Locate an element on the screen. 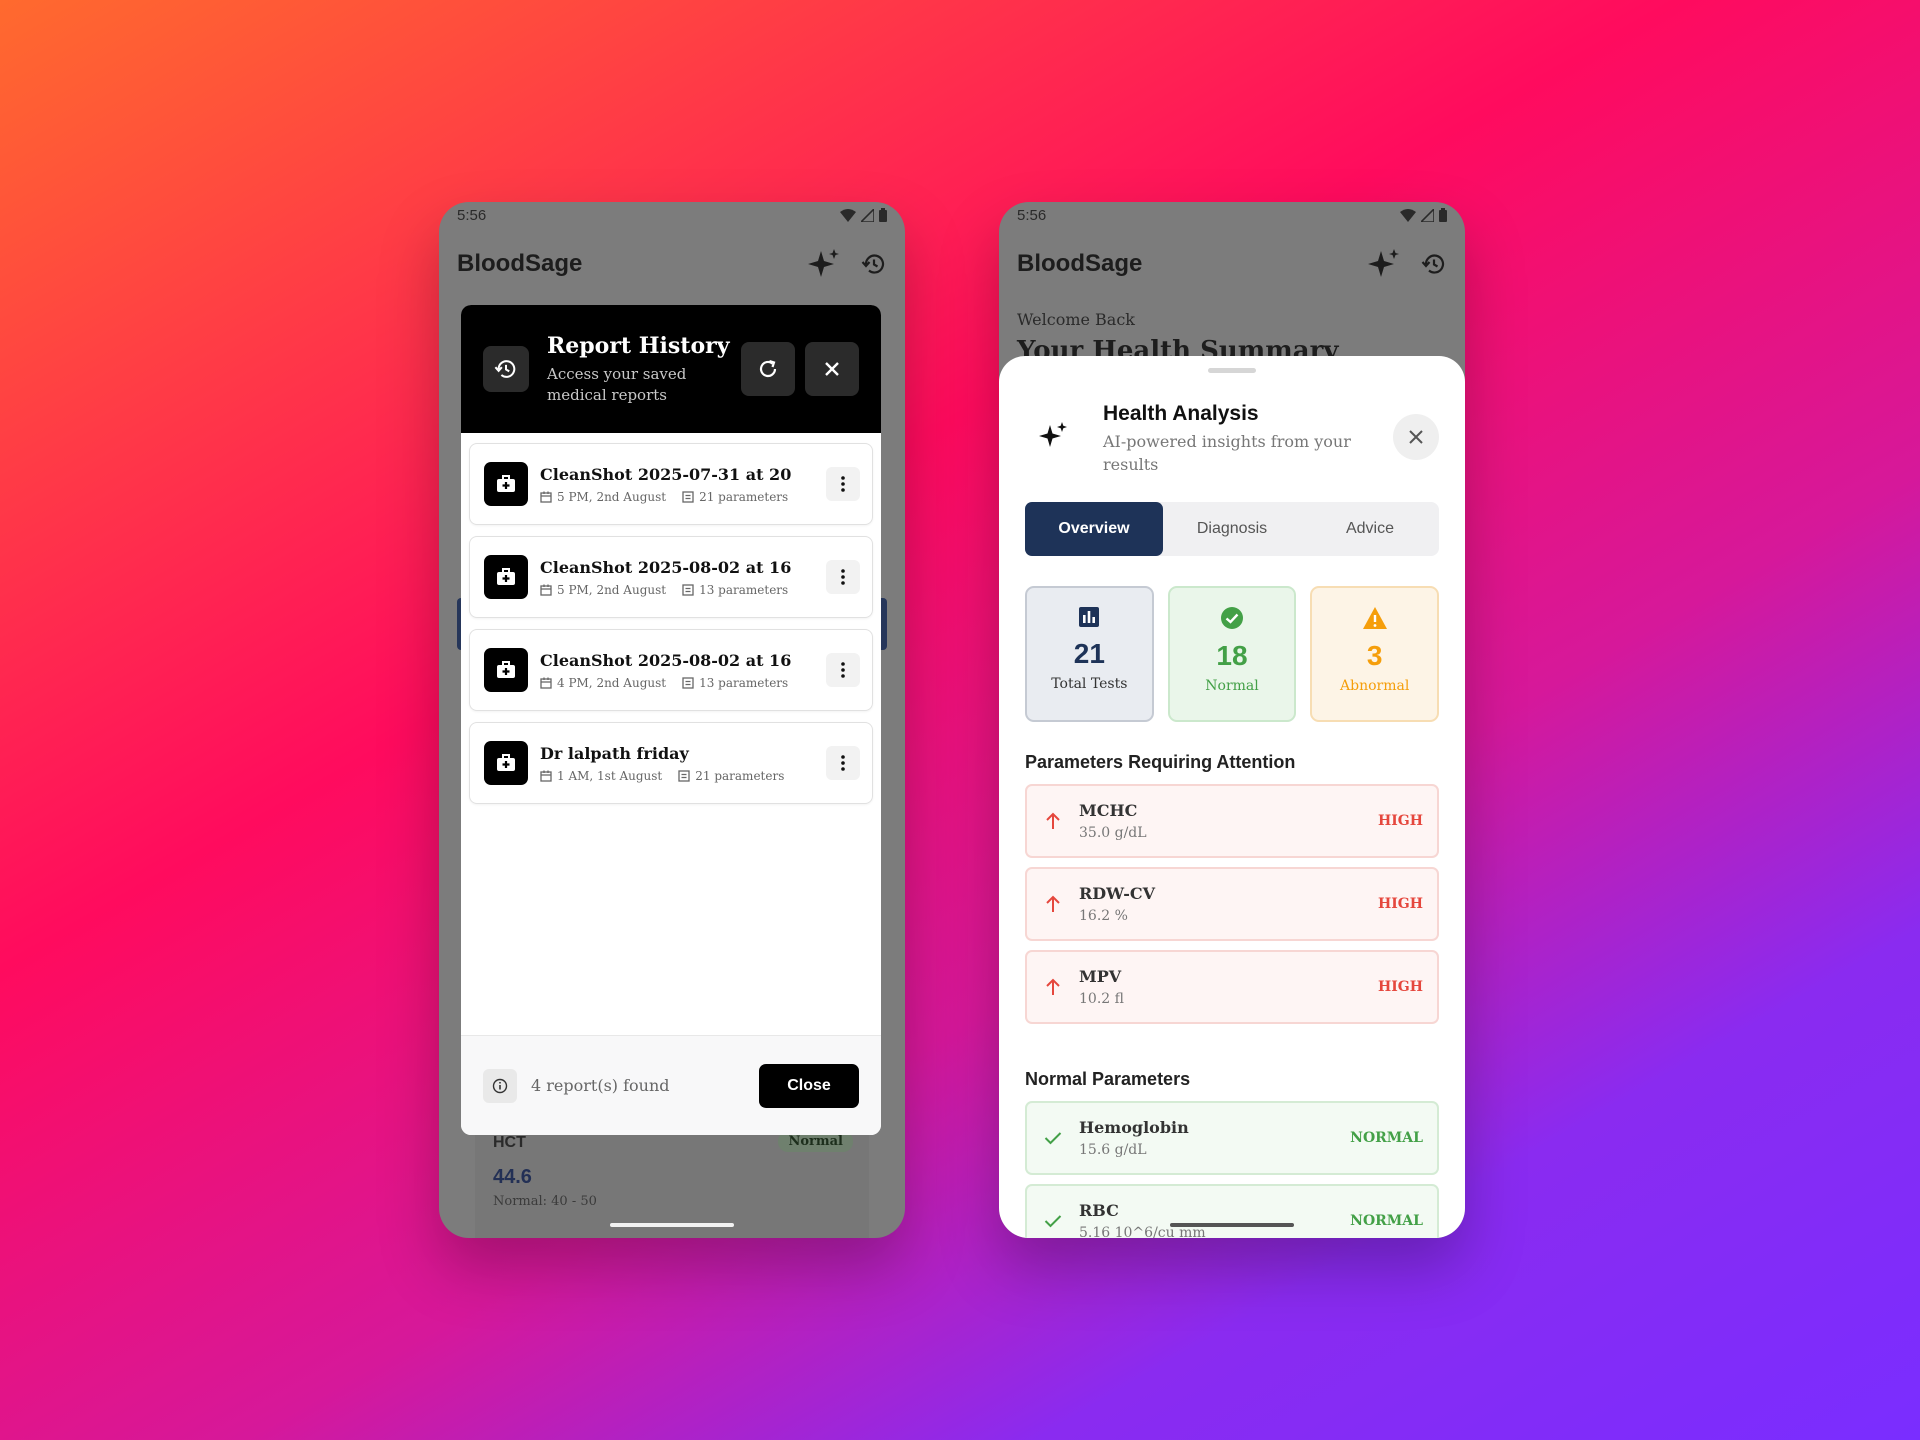 Image resolution: width=1920 pixels, height=1440 pixels. param-name: Hemoglobin is located at coordinates (1134, 1127).